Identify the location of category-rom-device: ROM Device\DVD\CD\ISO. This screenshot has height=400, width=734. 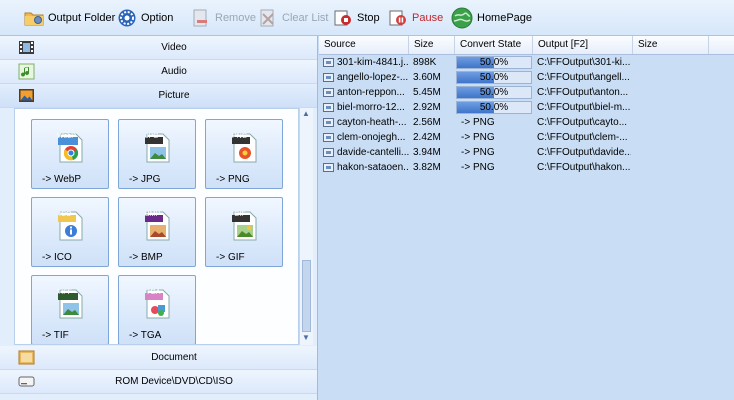
(158, 382).